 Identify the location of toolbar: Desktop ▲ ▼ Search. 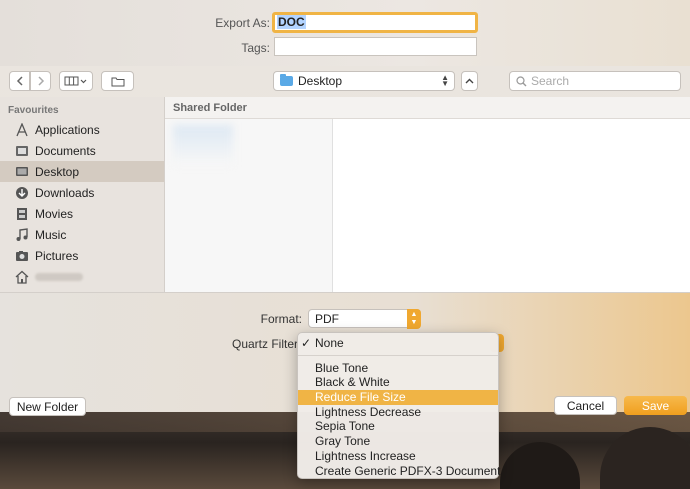
(345, 81).